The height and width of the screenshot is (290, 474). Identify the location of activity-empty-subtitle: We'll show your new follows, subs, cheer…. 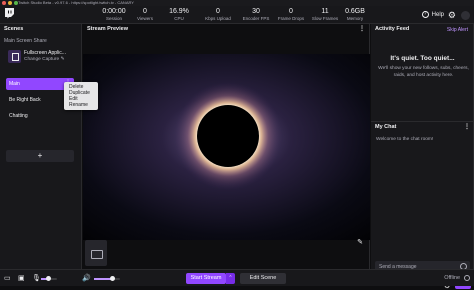
(423, 72).